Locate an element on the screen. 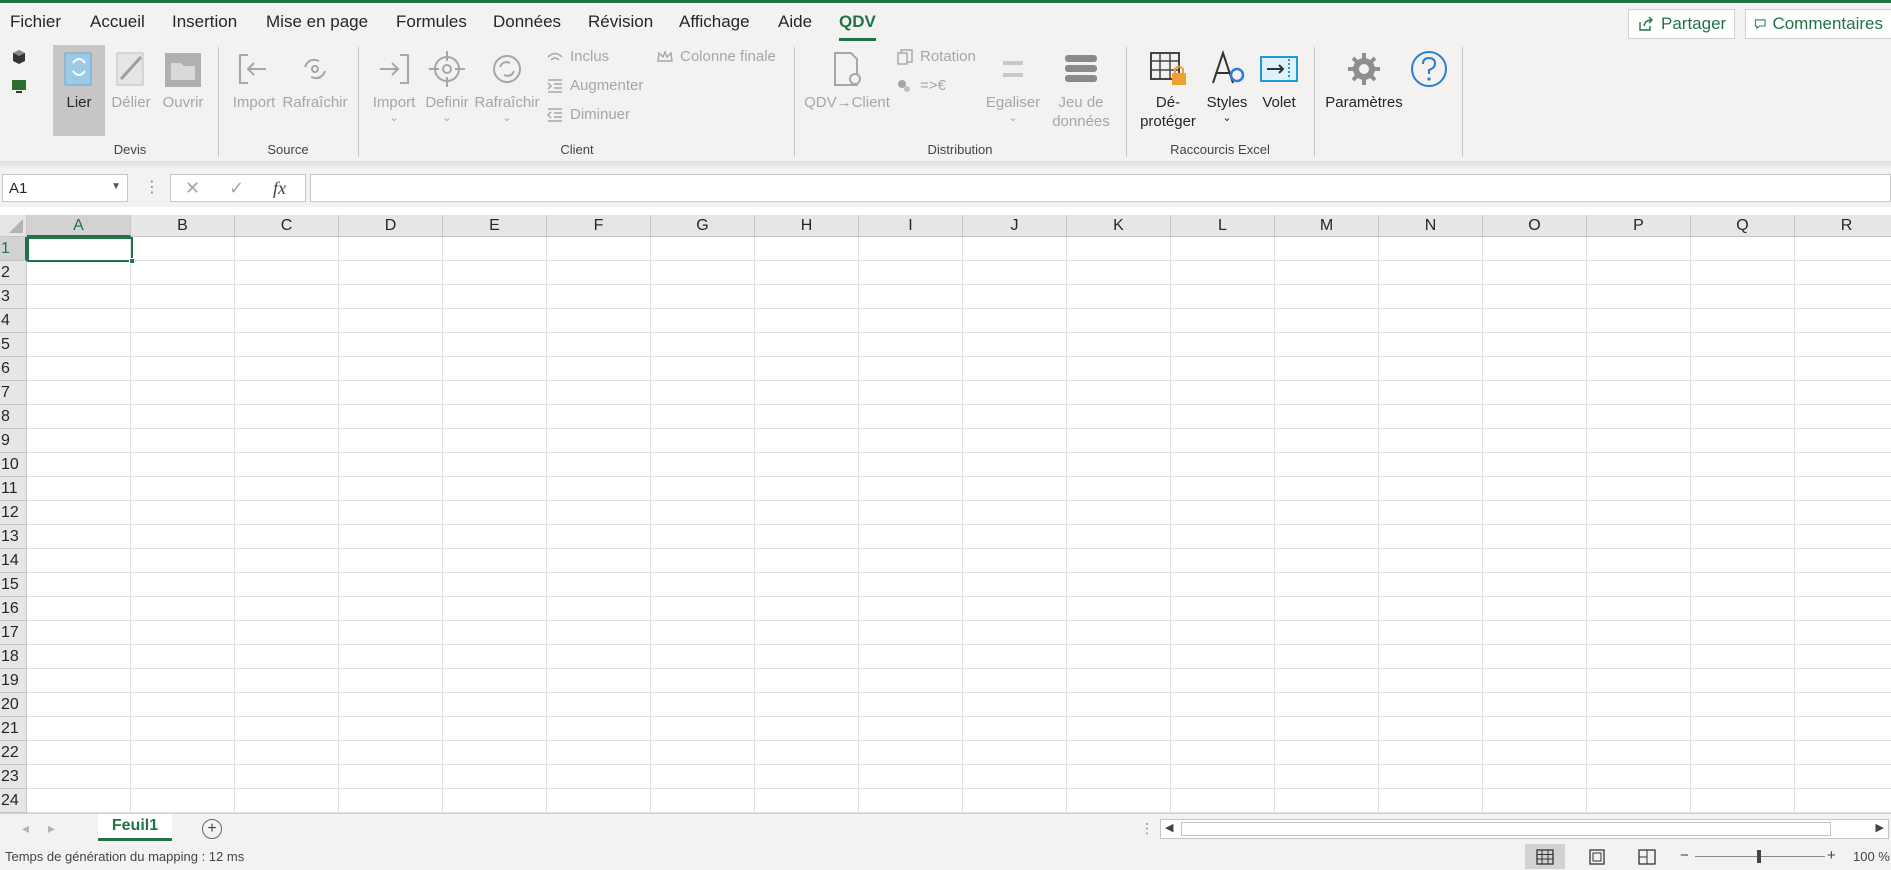  column-header: Q is located at coordinates (1743, 226).